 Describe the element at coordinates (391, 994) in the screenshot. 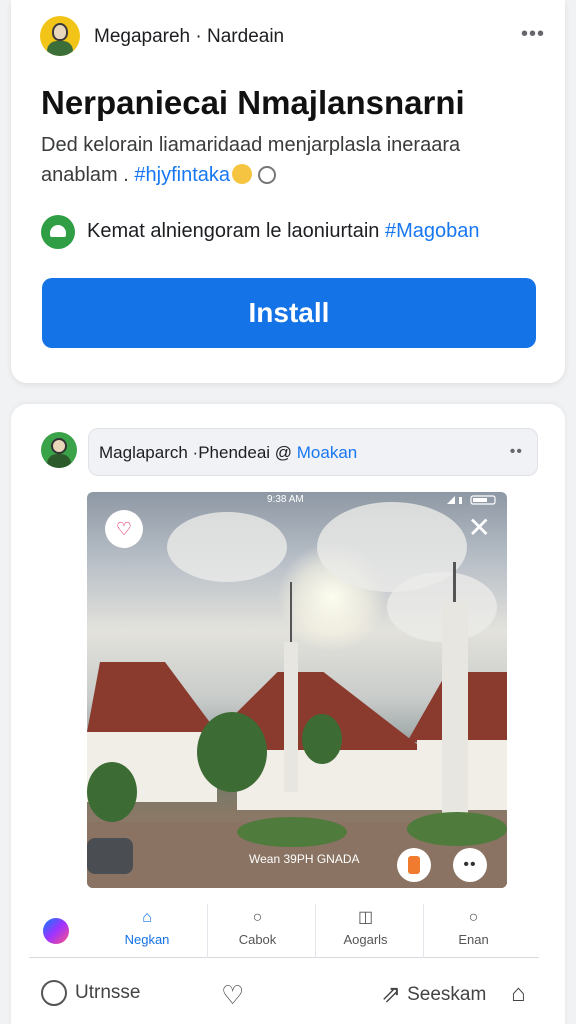

I see `share-icon: ⇗` at that location.